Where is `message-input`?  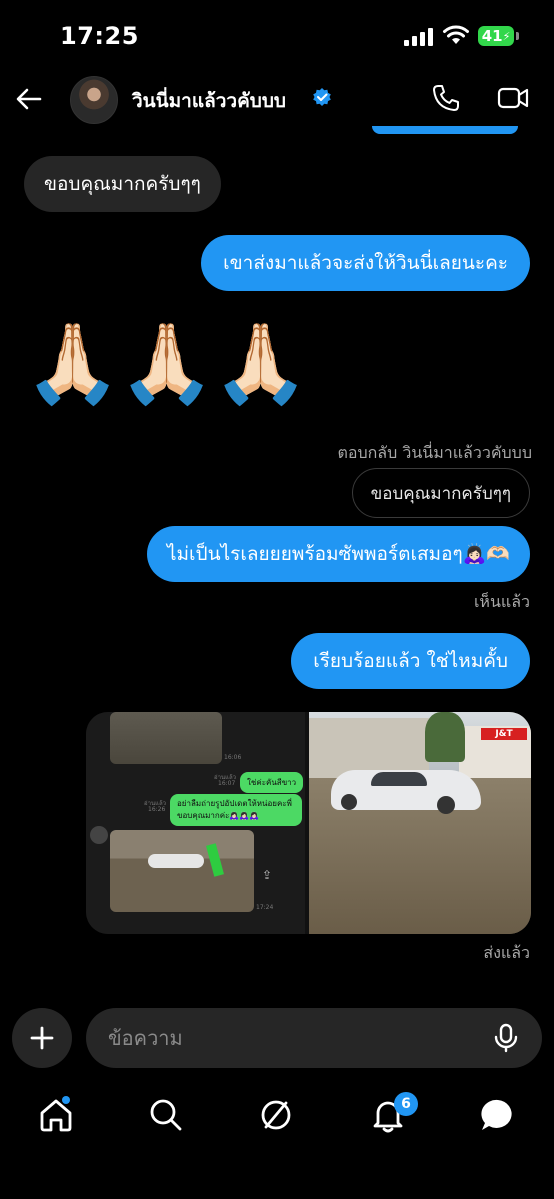 message-input is located at coordinates (288, 1038).